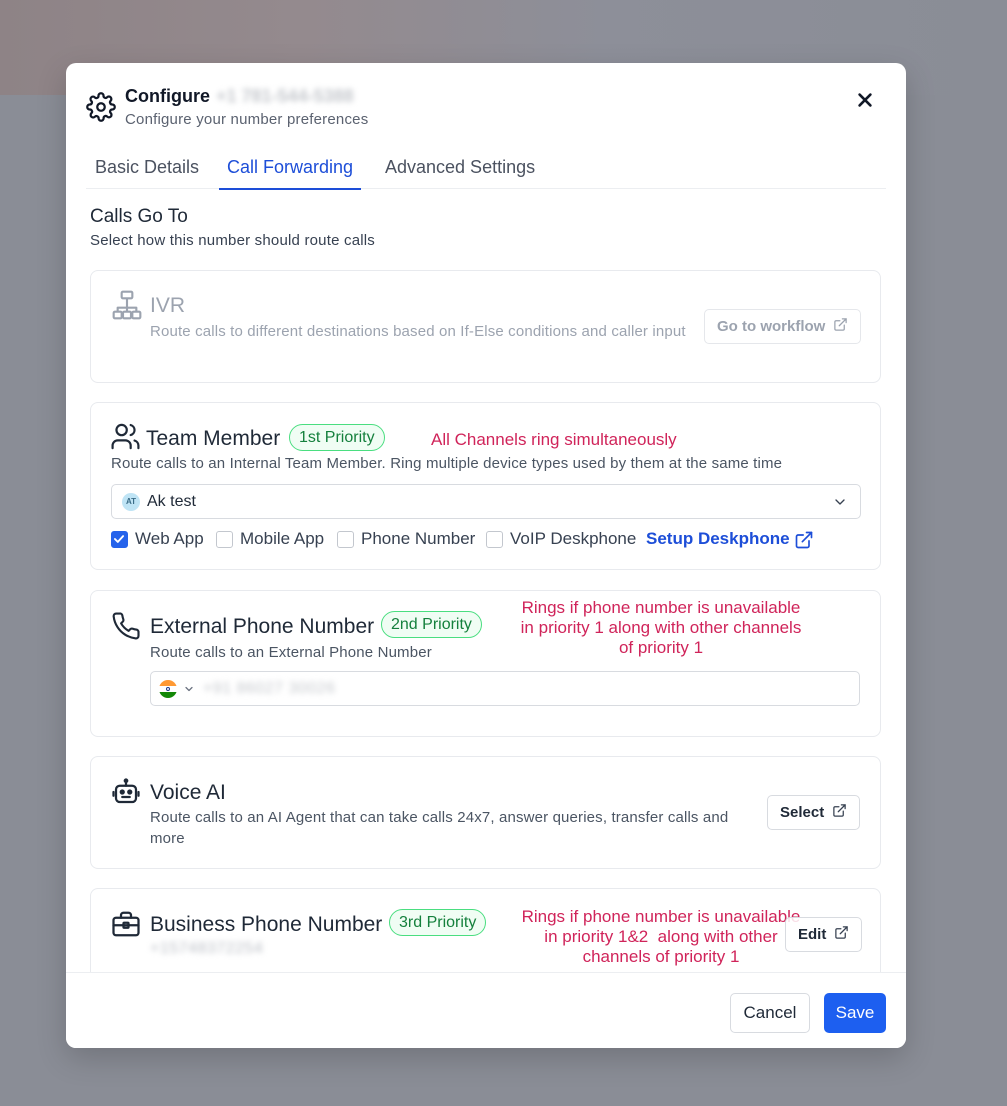 Image resolution: width=1007 pixels, height=1106 pixels. Describe the element at coordinates (661, 956) in the screenshot. I see `annotation-line: channels of priority 1` at that location.